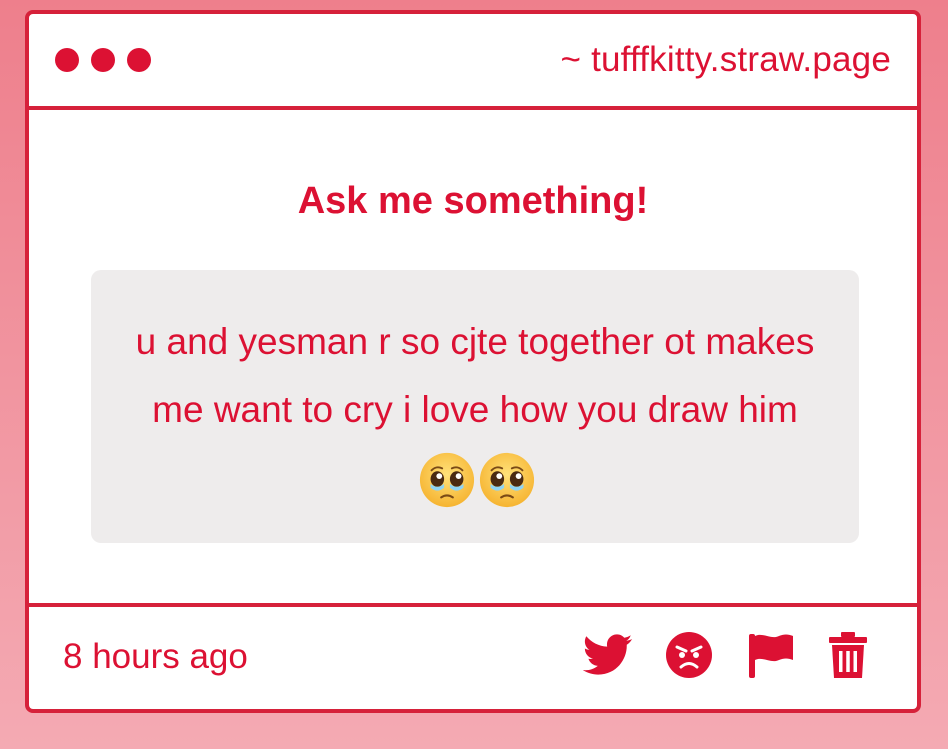 The height and width of the screenshot is (749, 948). Describe the element at coordinates (689, 657) in the screenshot. I see `angry-face-icon` at that location.